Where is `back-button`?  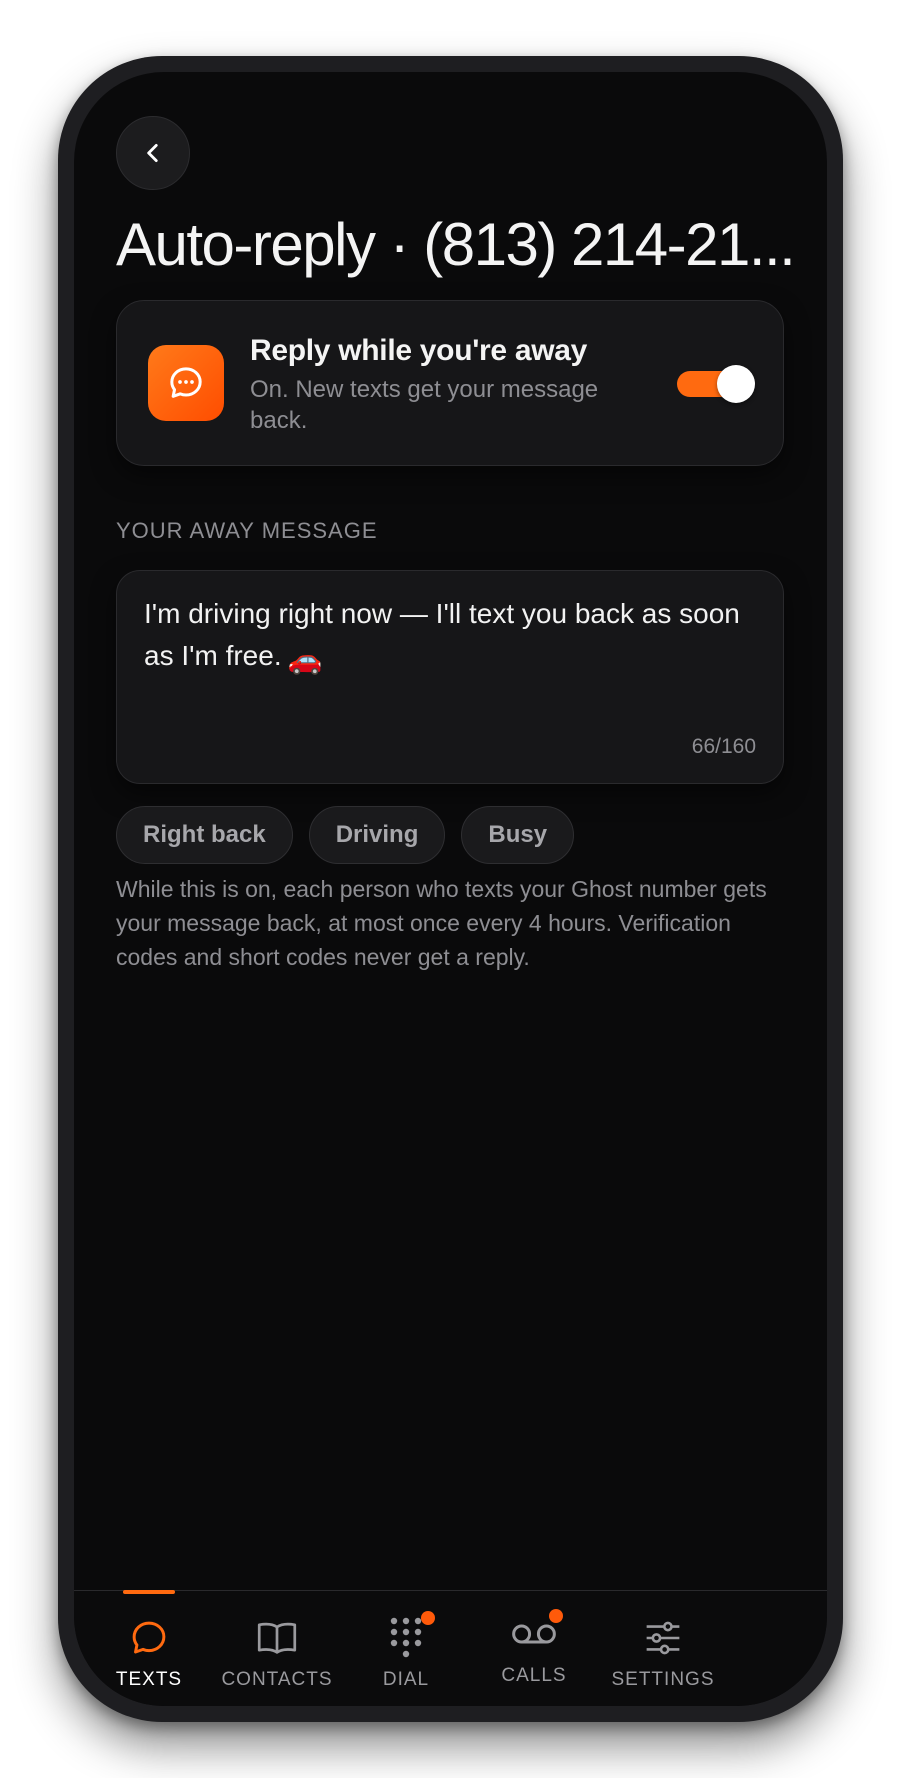
back-button is located at coordinates (153, 153).